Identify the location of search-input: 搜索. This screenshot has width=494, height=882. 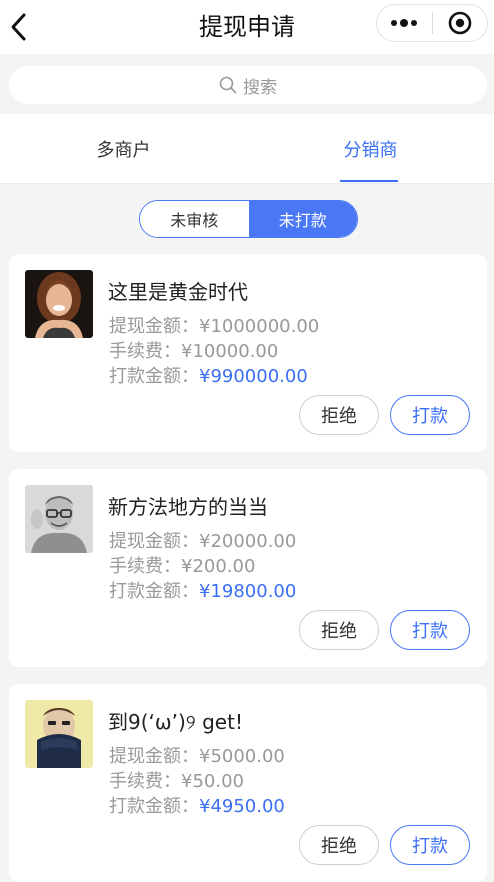
(248, 85).